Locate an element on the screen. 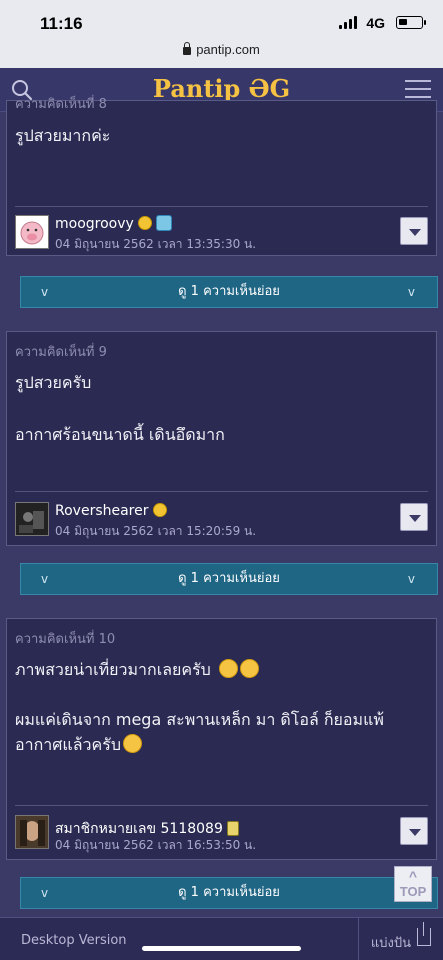  comment-username: Rovershearer is located at coordinates (111, 511).